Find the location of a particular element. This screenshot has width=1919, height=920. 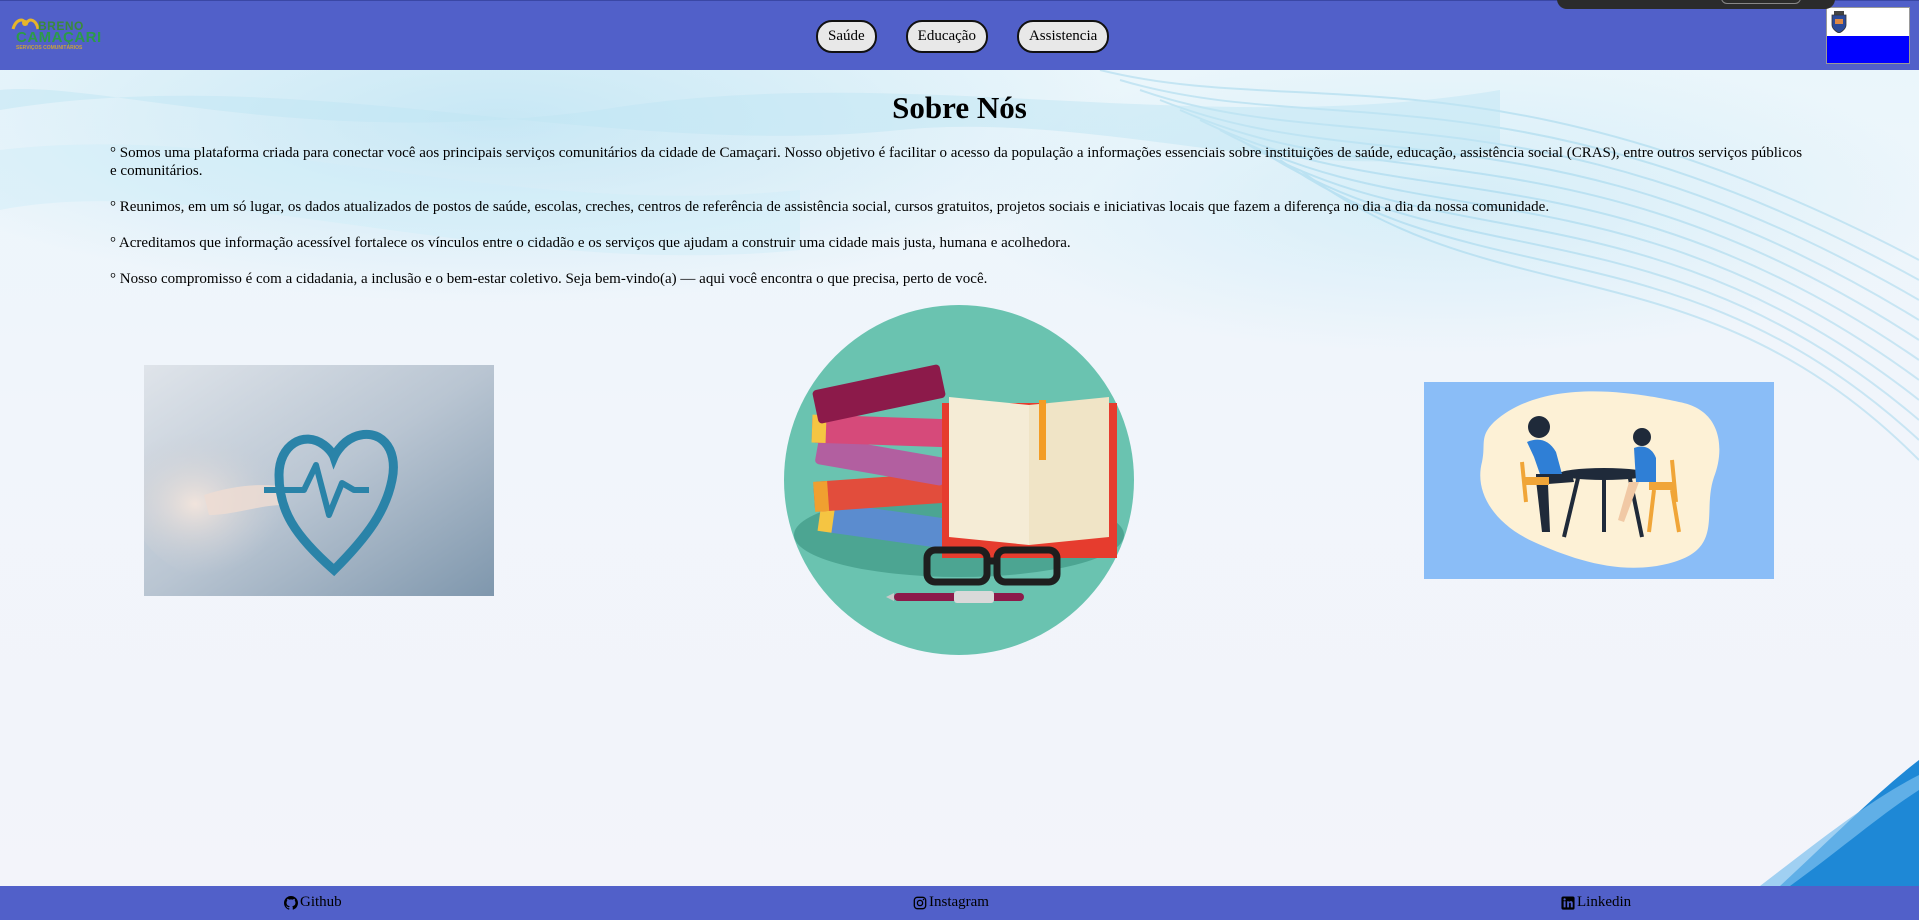

health-image is located at coordinates (319, 480).